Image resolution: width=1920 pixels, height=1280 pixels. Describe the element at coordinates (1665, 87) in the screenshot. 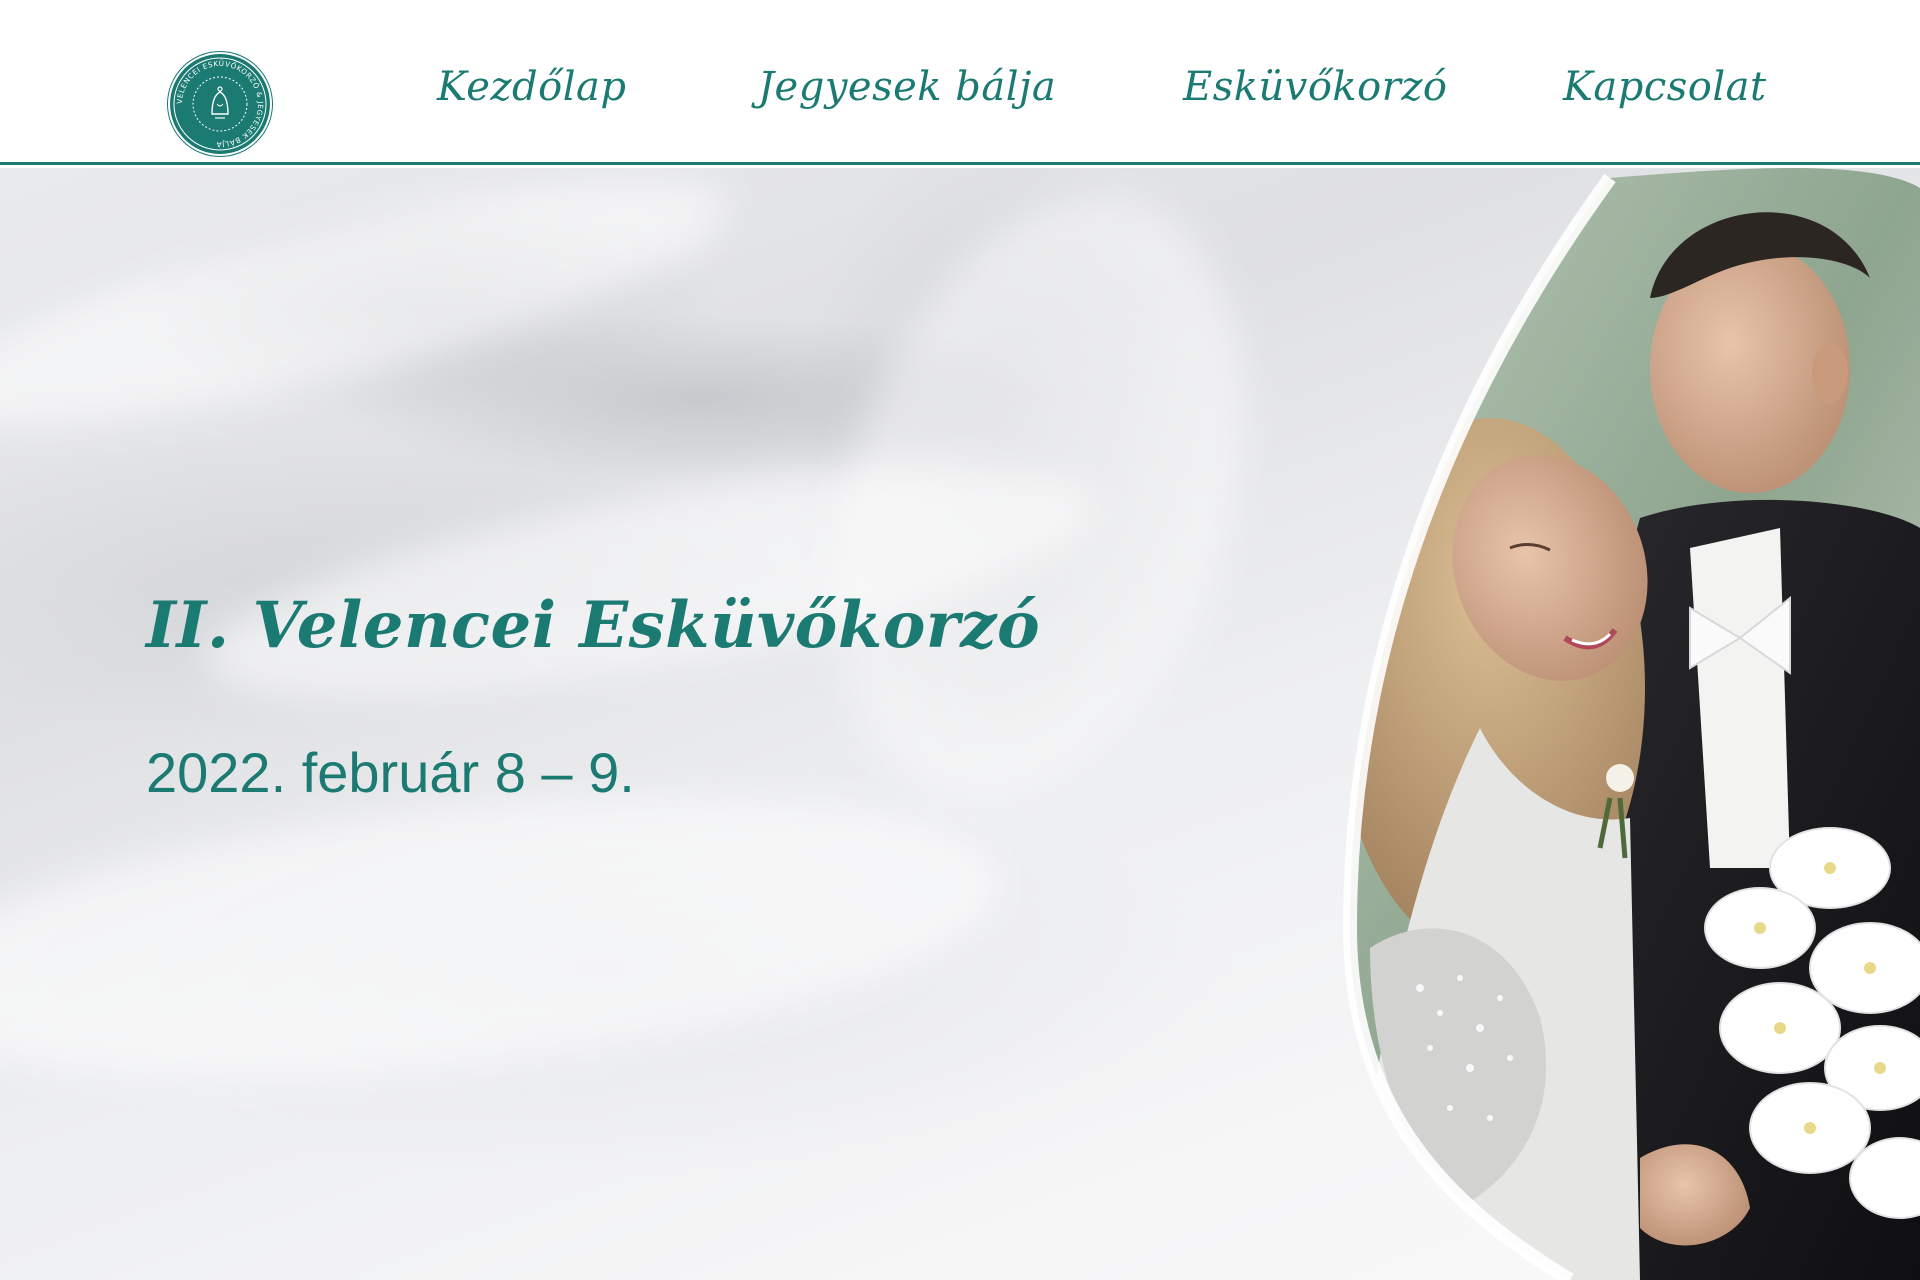

I see `nav-item-kapcsolat: Kapcsolat` at that location.